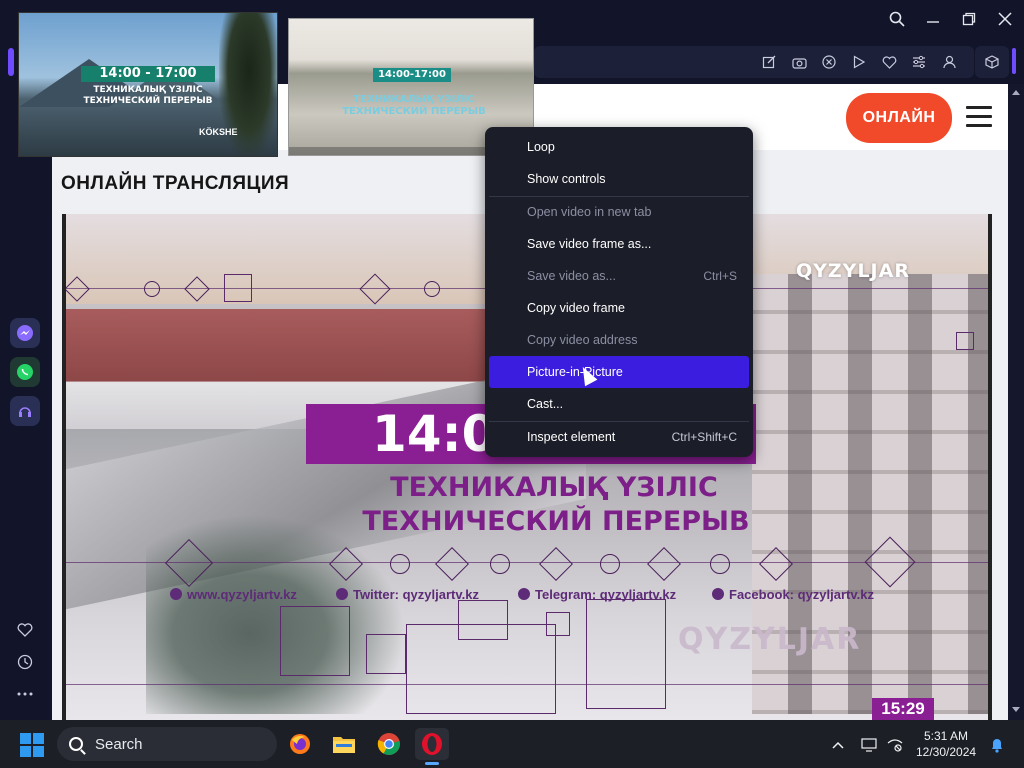 This screenshot has height=768, width=1024. I want to click on social-website: www.qyzyljartv.kz, so click(233, 594).